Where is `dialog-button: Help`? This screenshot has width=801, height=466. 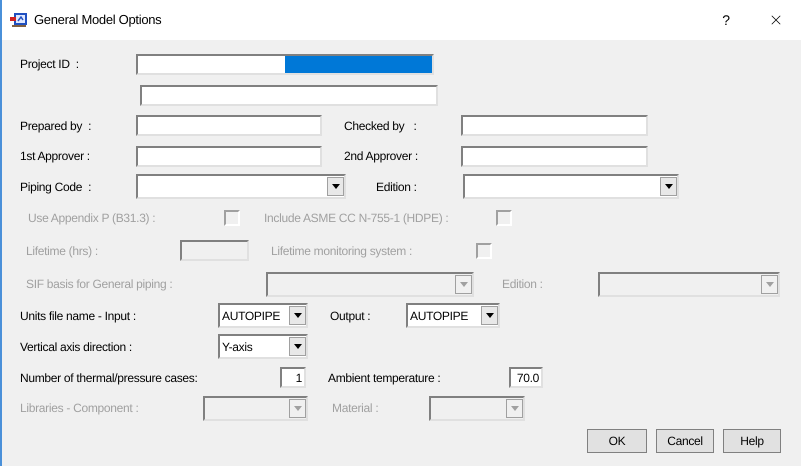
dialog-button: Help is located at coordinates (752, 441).